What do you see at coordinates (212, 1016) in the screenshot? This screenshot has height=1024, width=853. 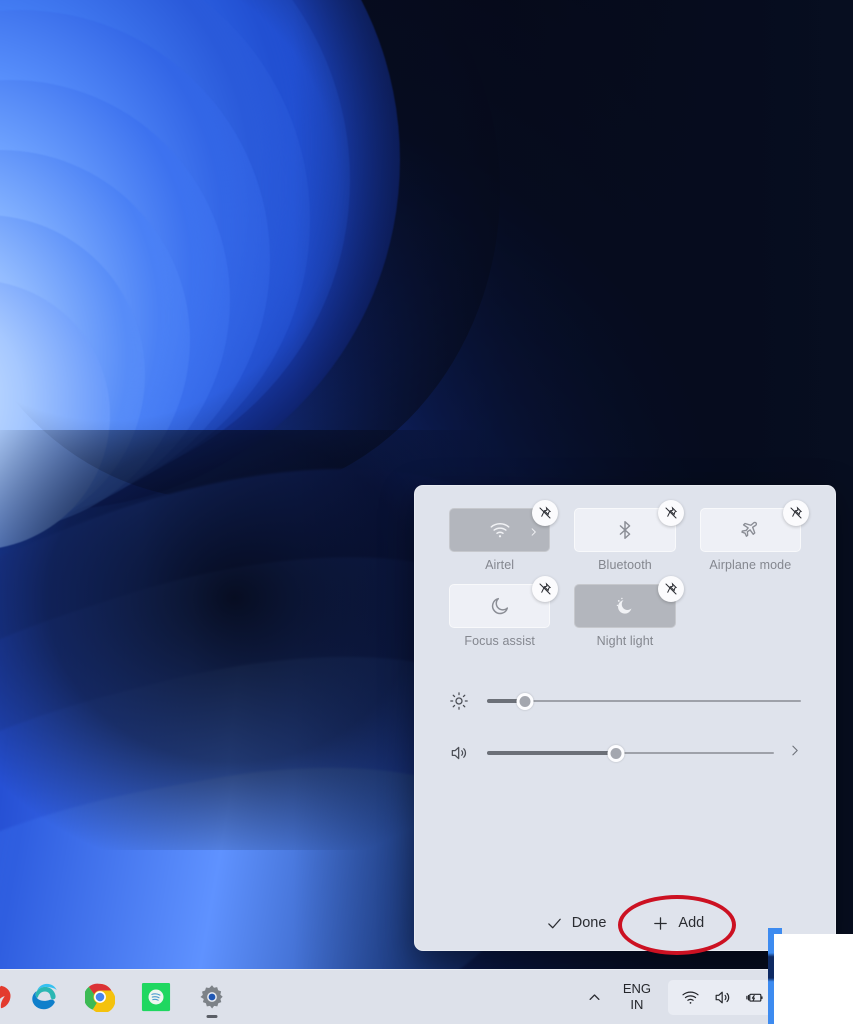 I see `taskbar-active-indicator` at bounding box center [212, 1016].